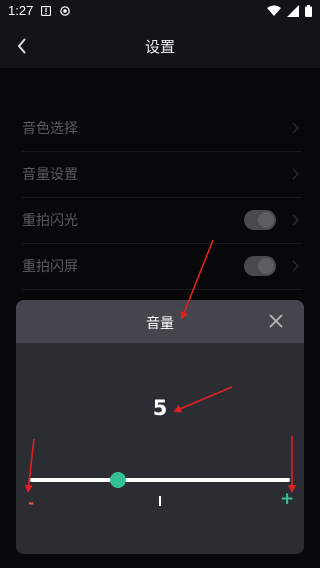 This screenshot has width=320, height=568. I want to click on slider-mid-tick, so click(160, 501).